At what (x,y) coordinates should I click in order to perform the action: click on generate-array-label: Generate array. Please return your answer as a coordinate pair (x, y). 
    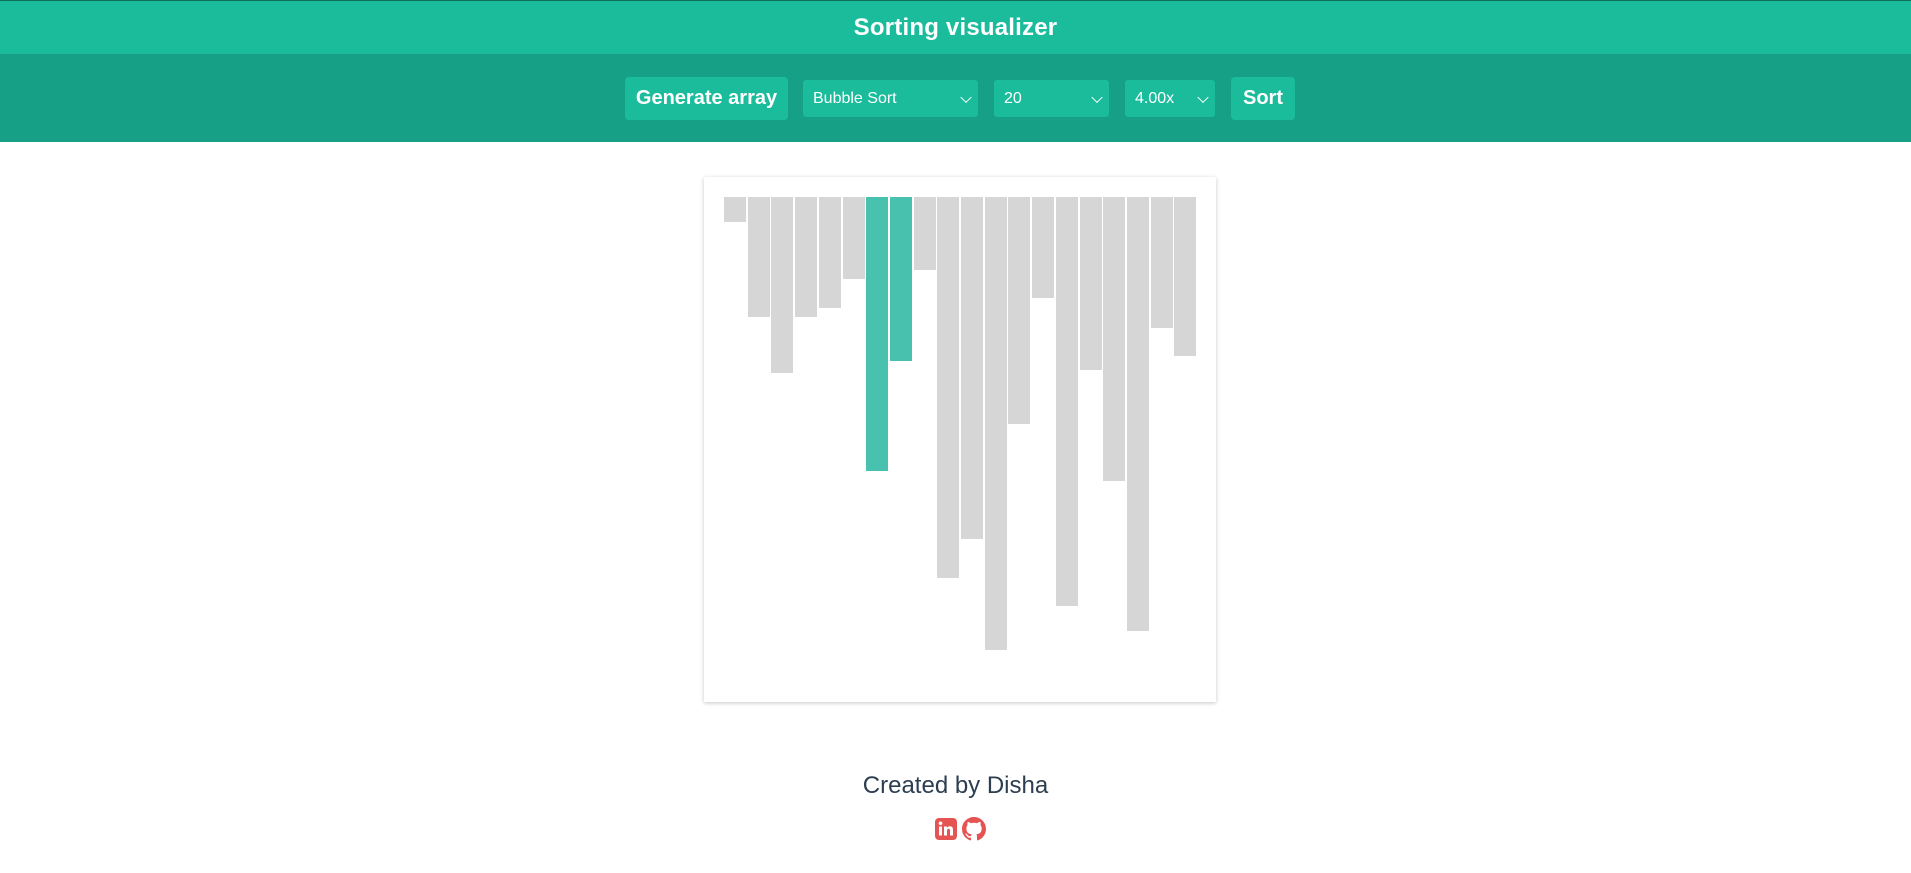
    Looking at the image, I should click on (706, 98).